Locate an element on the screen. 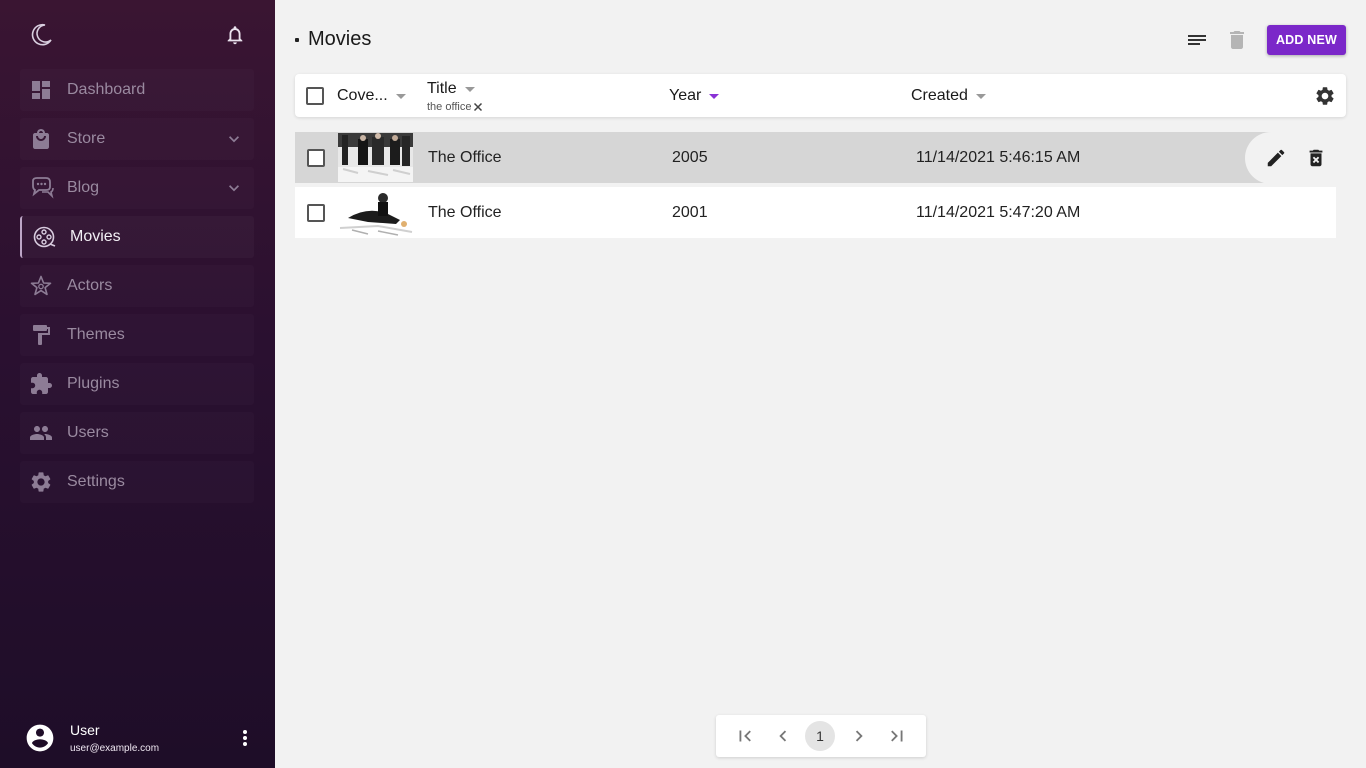  edit-pencil-icon is located at coordinates (1276, 158).